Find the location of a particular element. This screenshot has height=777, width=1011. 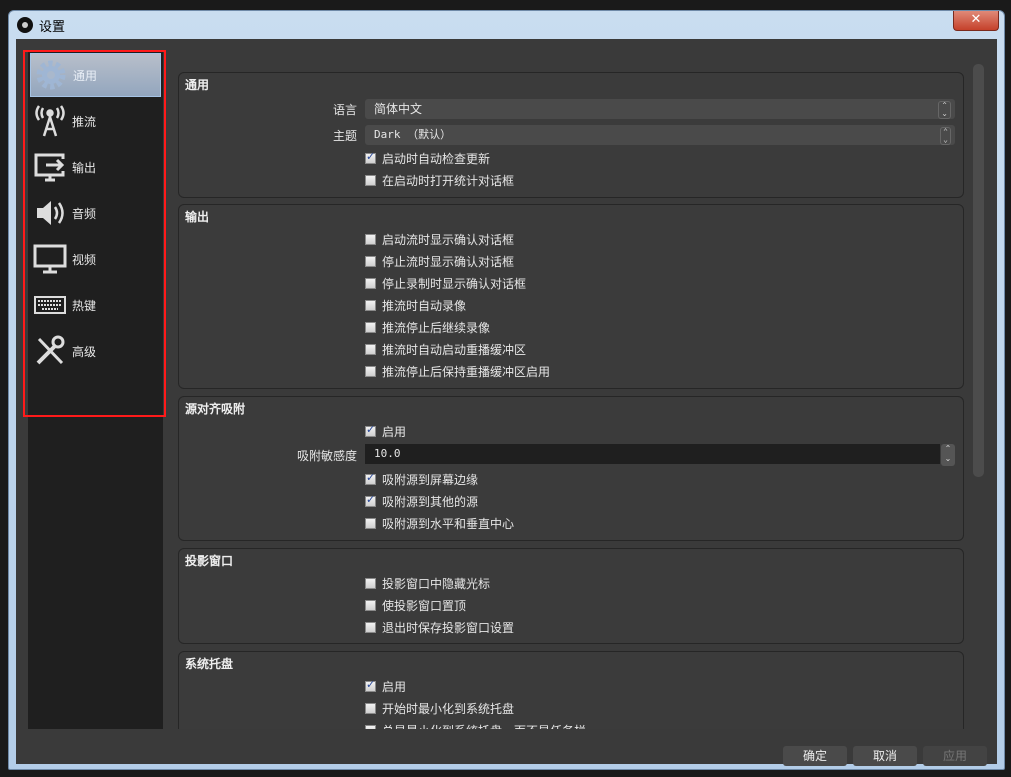

sidebar-item-label: 推流 is located at coordinates (84, 121).